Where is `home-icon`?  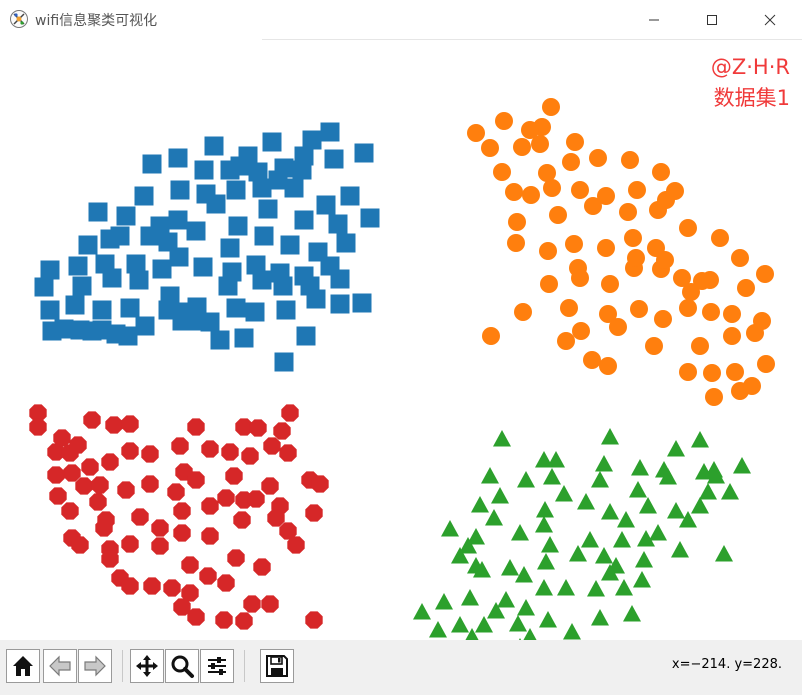 home-icon is located at coordinates (23, 666).